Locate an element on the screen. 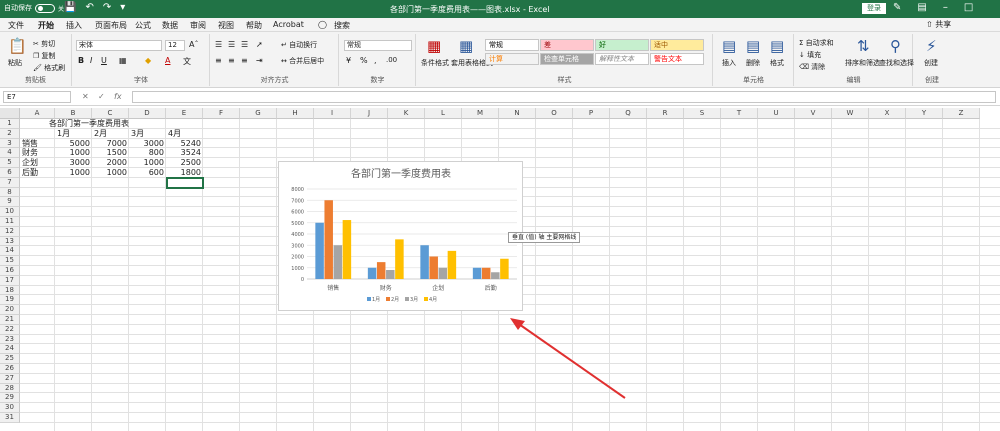 The height and width of the screenshot is (431, 1000). save-icon: 💾 is located at coordinates (70, 7).